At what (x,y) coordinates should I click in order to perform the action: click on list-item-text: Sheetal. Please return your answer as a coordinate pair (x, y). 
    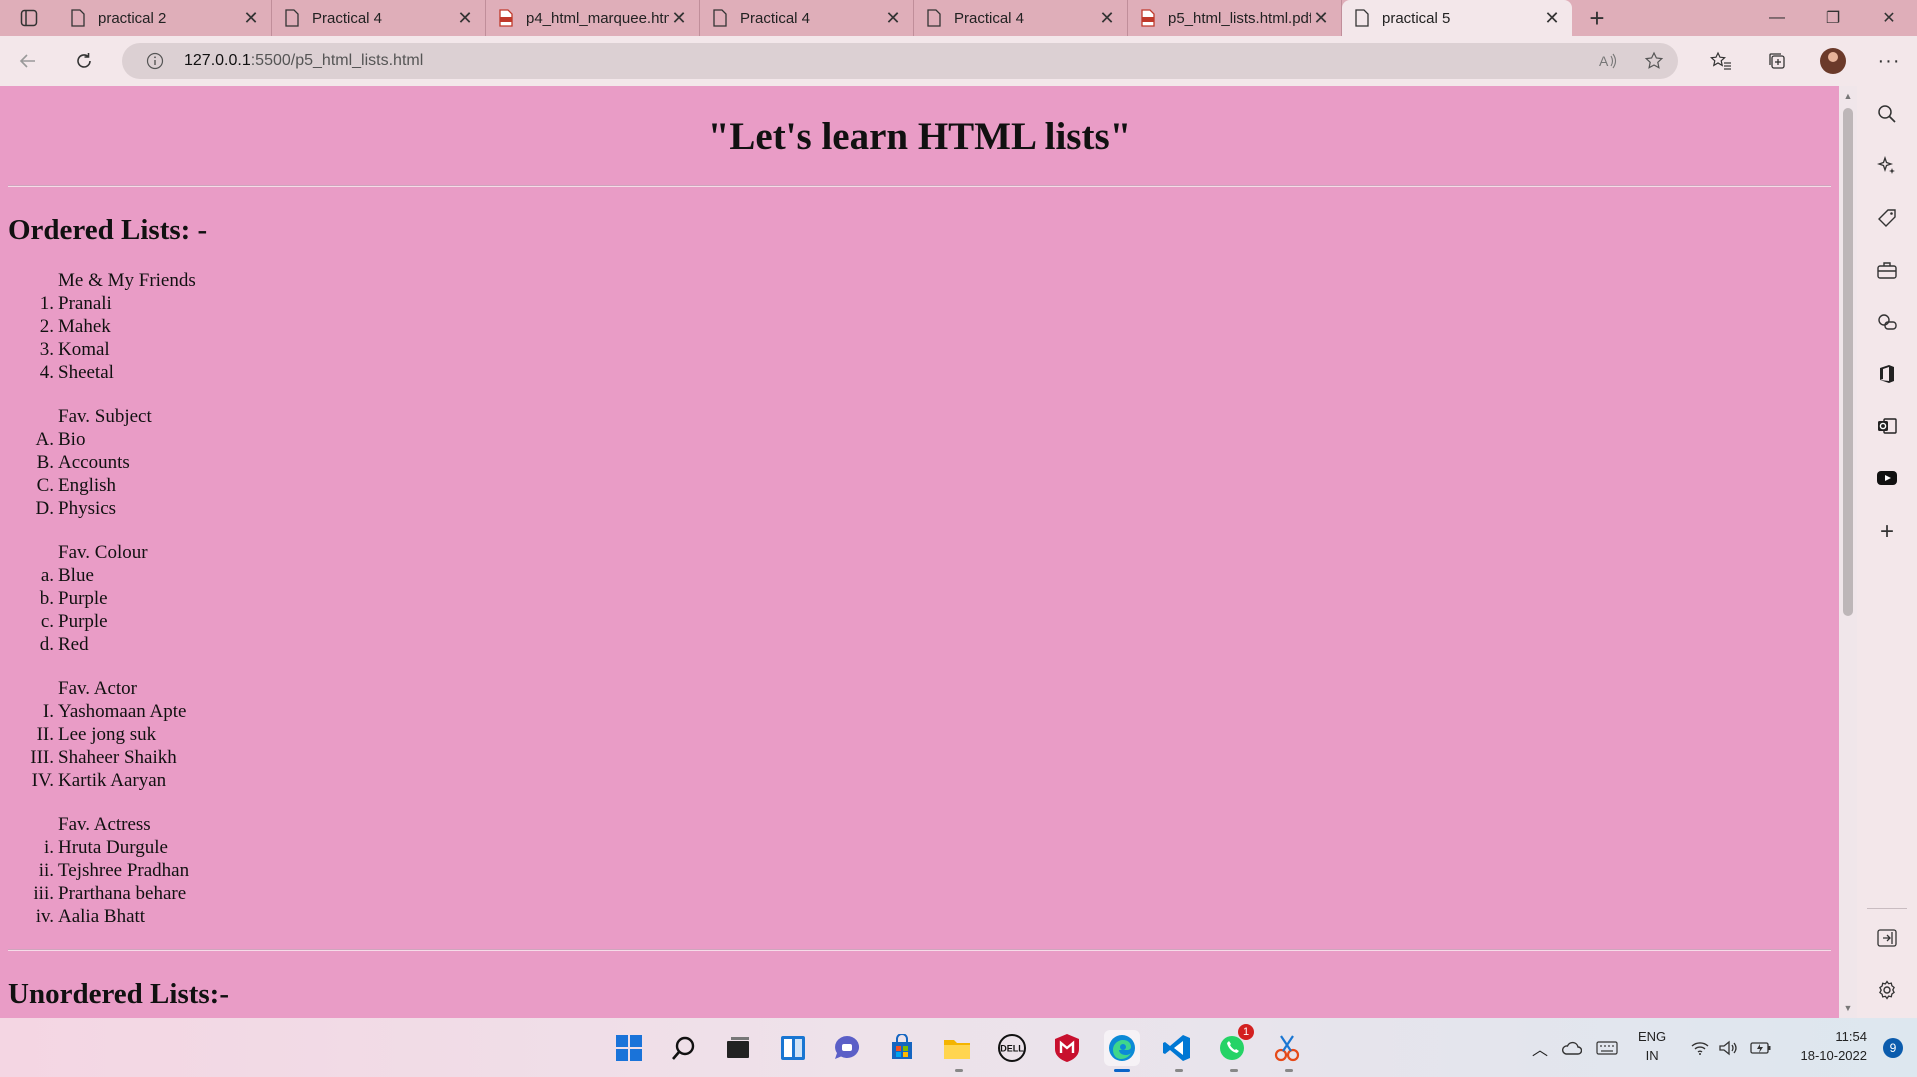
    Looking at the image, I should click on (86, 372).